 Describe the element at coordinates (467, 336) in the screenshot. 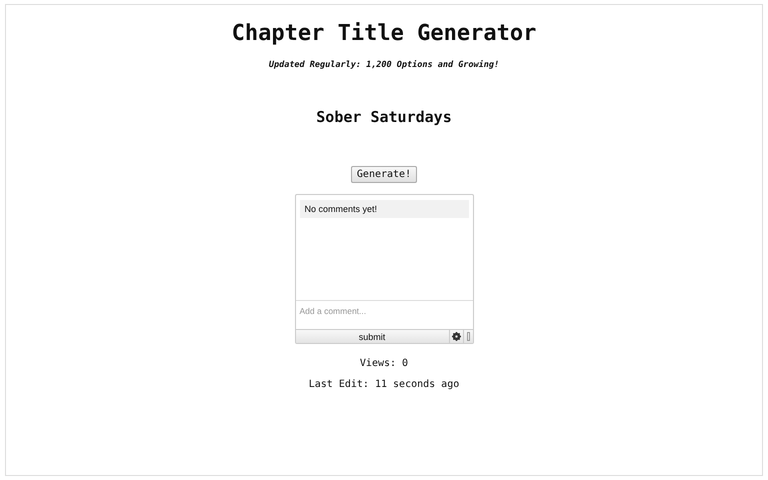

I see `handle-icon` at that location.